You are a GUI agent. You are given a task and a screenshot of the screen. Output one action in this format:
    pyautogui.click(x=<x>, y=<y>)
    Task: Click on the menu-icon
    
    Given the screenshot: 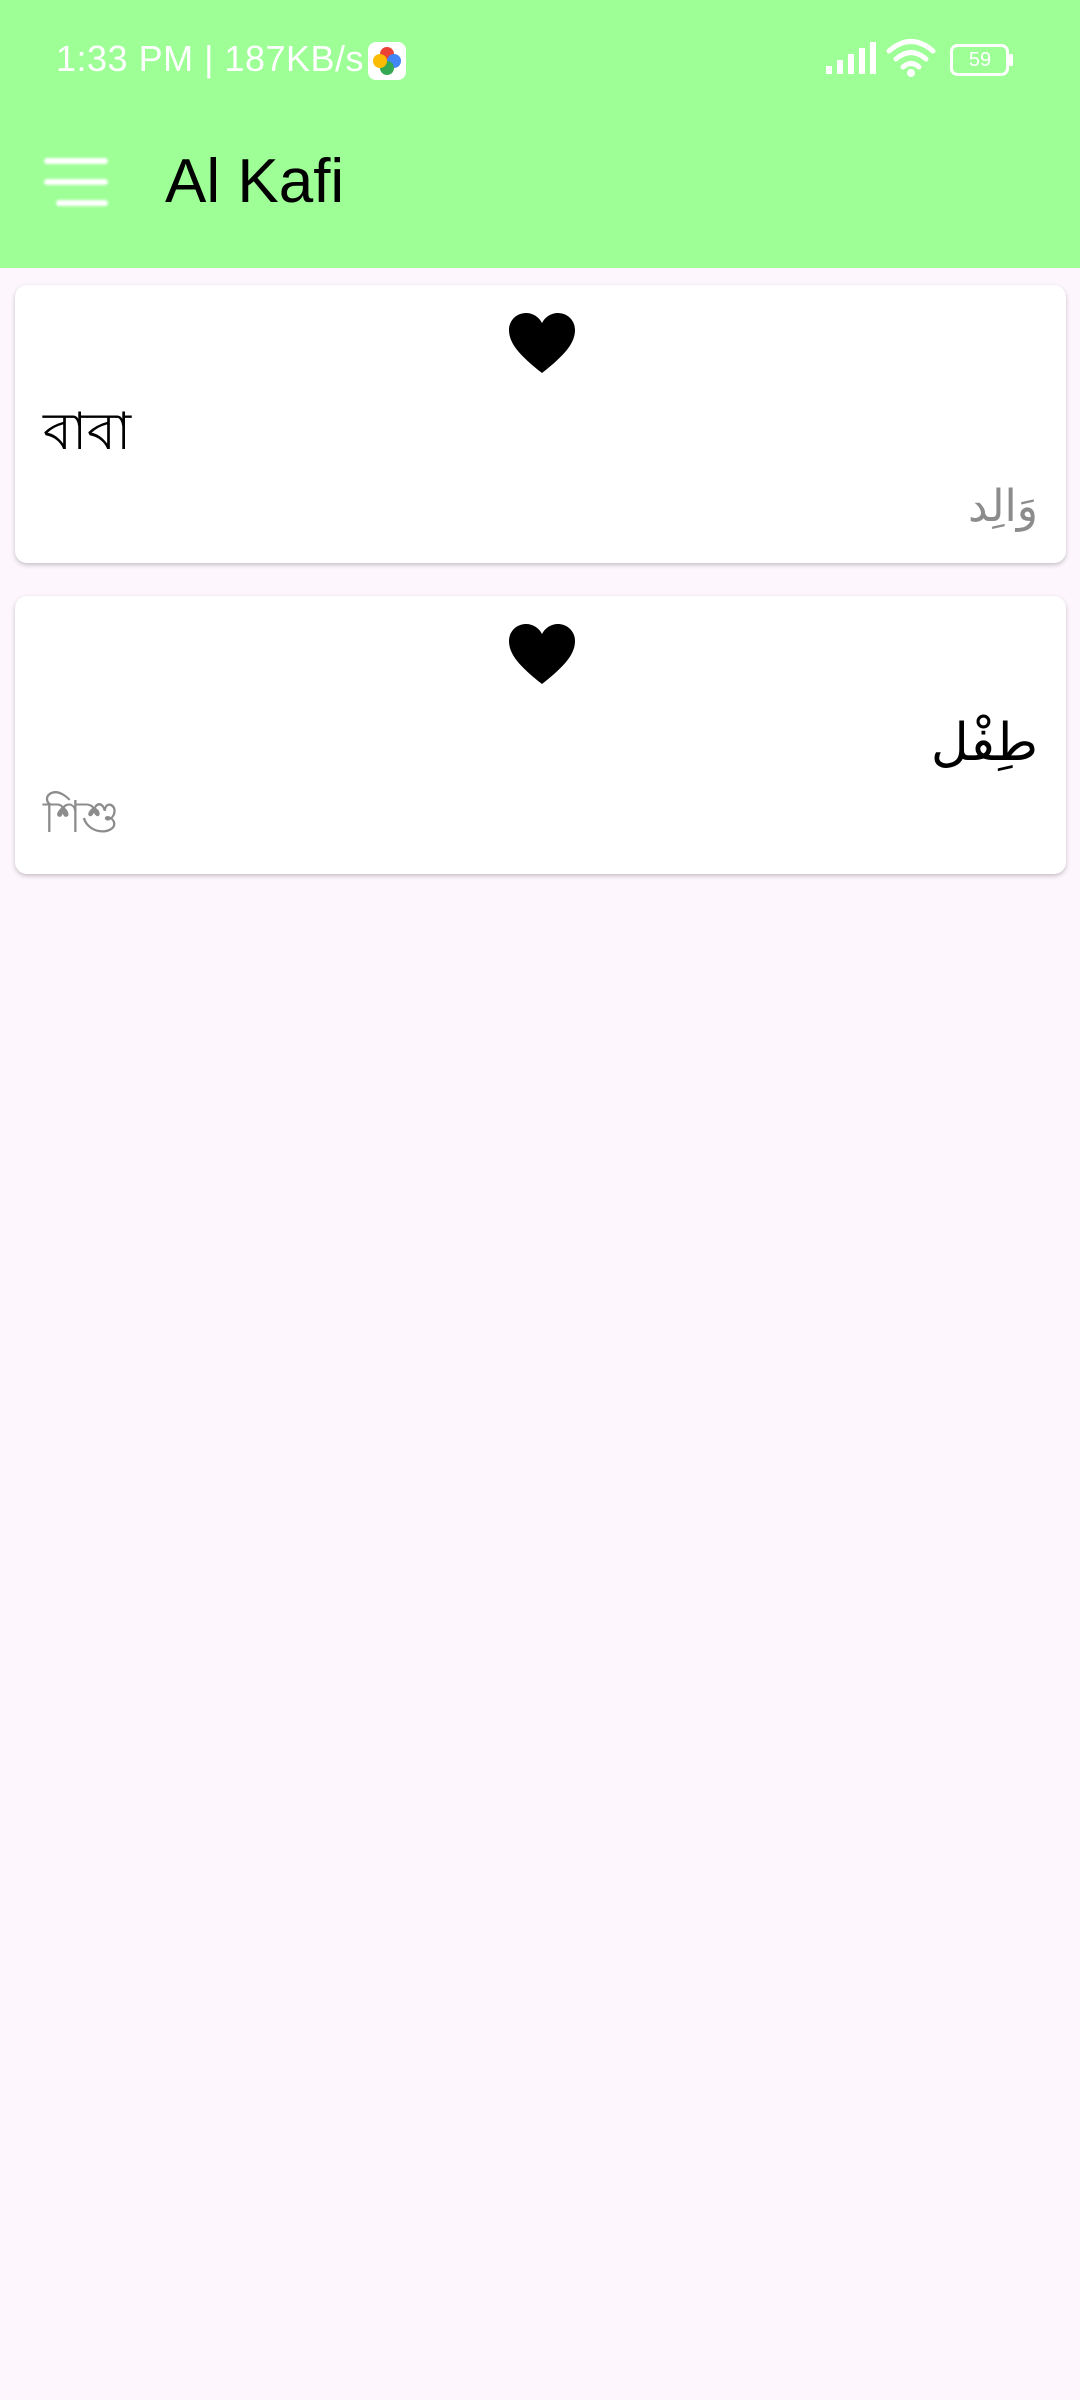 What is the action you would take?
    pyautogui.click(x=76, y=182)
    